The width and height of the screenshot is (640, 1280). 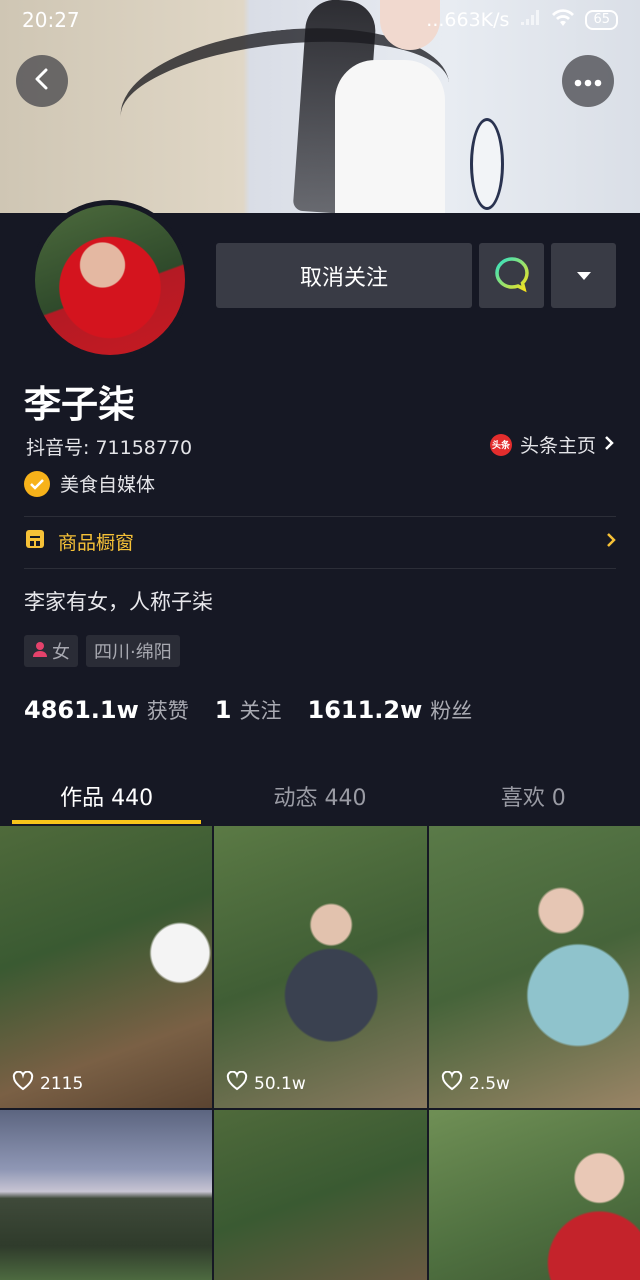 I want to click on following-count: 1, so click(x=223, y=710).